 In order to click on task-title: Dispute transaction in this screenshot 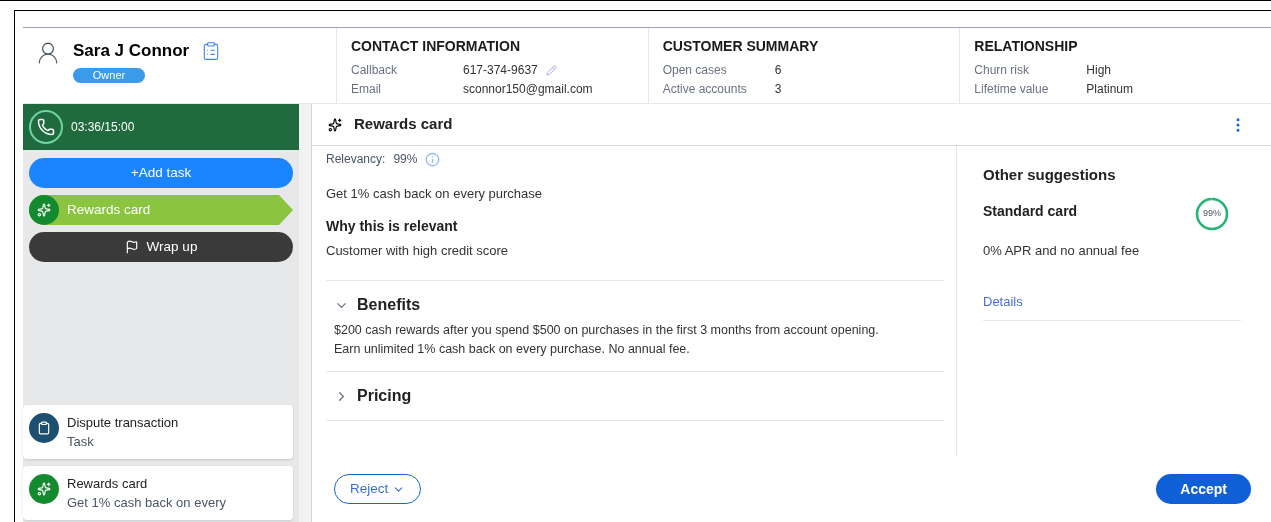, I will do `click(123, 423)`.